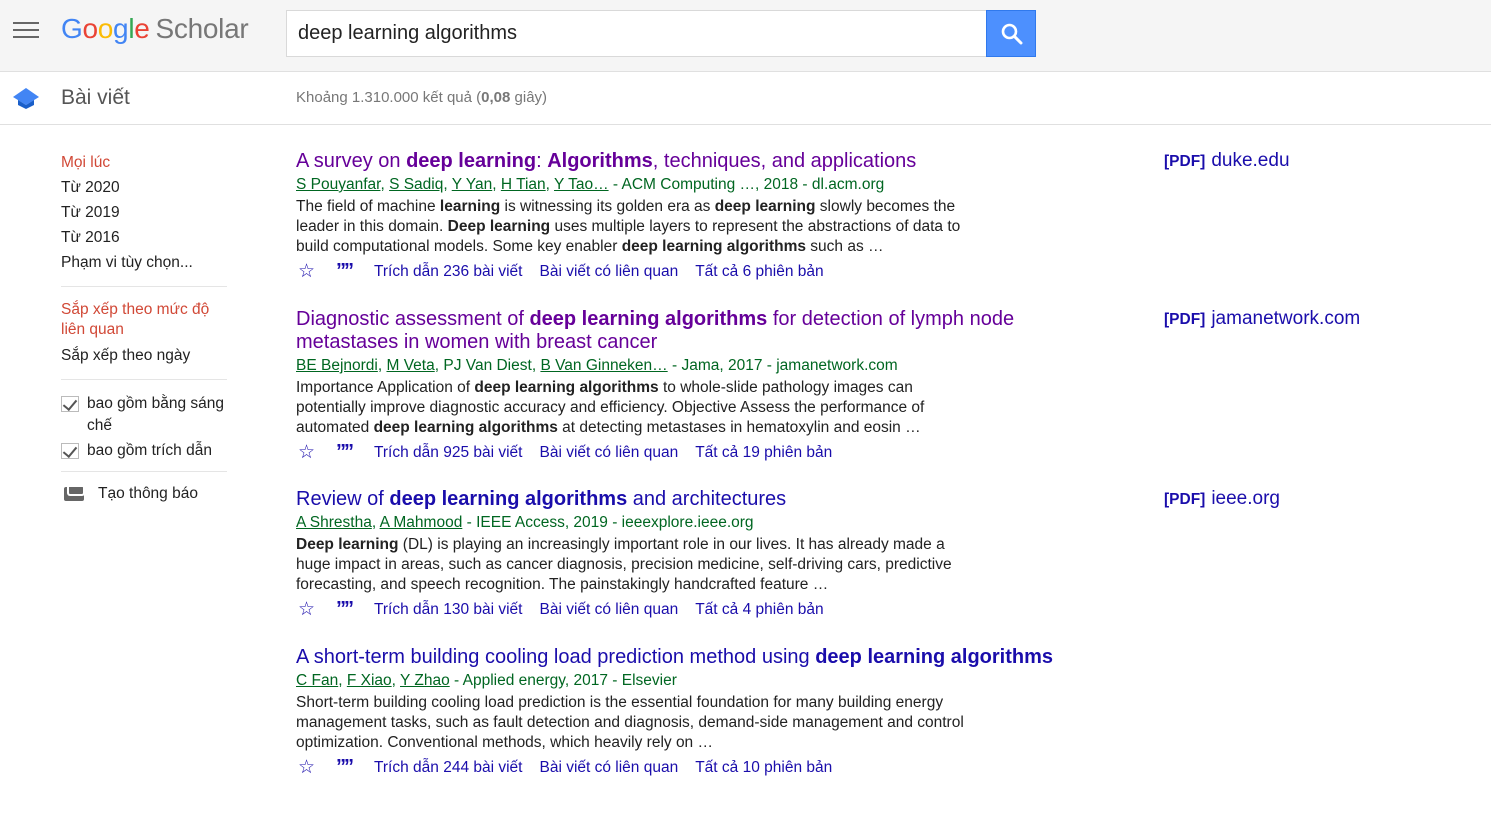 This screenshot has width=1491, height=823. I want to click on all-versions-link: Tất cả 19 phiên bản, so click(763, 453).